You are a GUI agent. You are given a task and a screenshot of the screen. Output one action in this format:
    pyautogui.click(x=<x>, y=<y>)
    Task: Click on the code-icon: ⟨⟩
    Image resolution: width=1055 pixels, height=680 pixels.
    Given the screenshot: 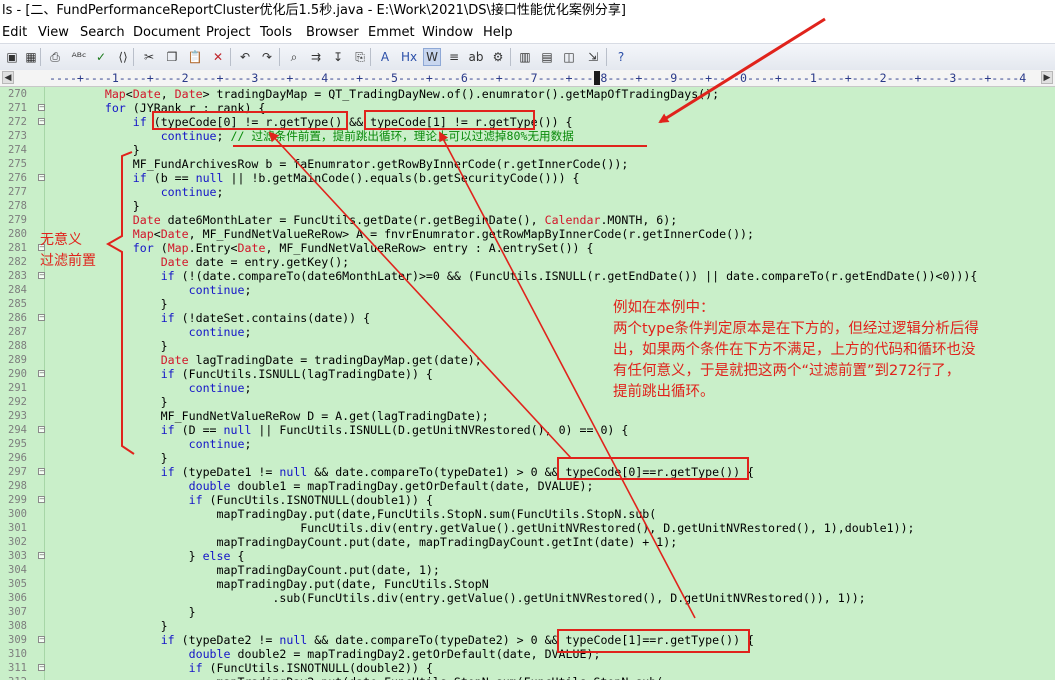 What is the action you would take?
    pyautogui.click(x=123, y=57)
    